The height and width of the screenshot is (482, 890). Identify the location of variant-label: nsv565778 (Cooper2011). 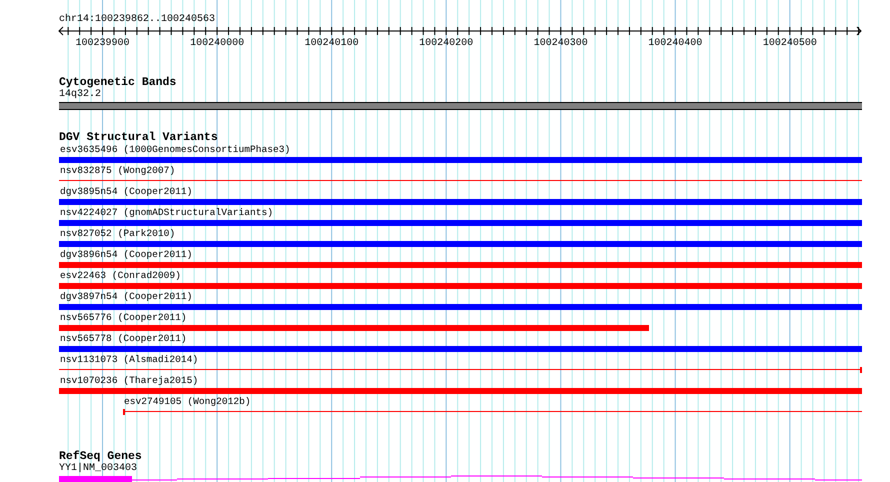
(123, 339).